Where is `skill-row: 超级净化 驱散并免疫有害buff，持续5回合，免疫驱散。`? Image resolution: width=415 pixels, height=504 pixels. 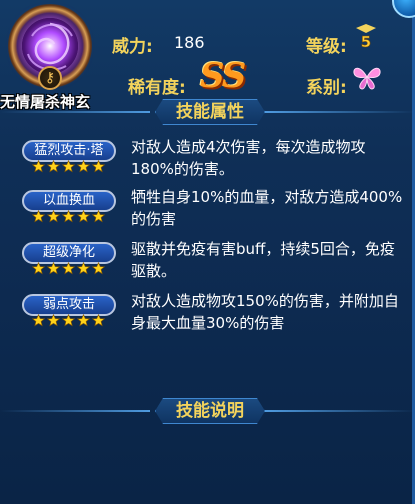
skill-row: 超级净化 驱散并免疫有害buff，持续5回合，免疫驱散。 is located at coordinates (206, 260).